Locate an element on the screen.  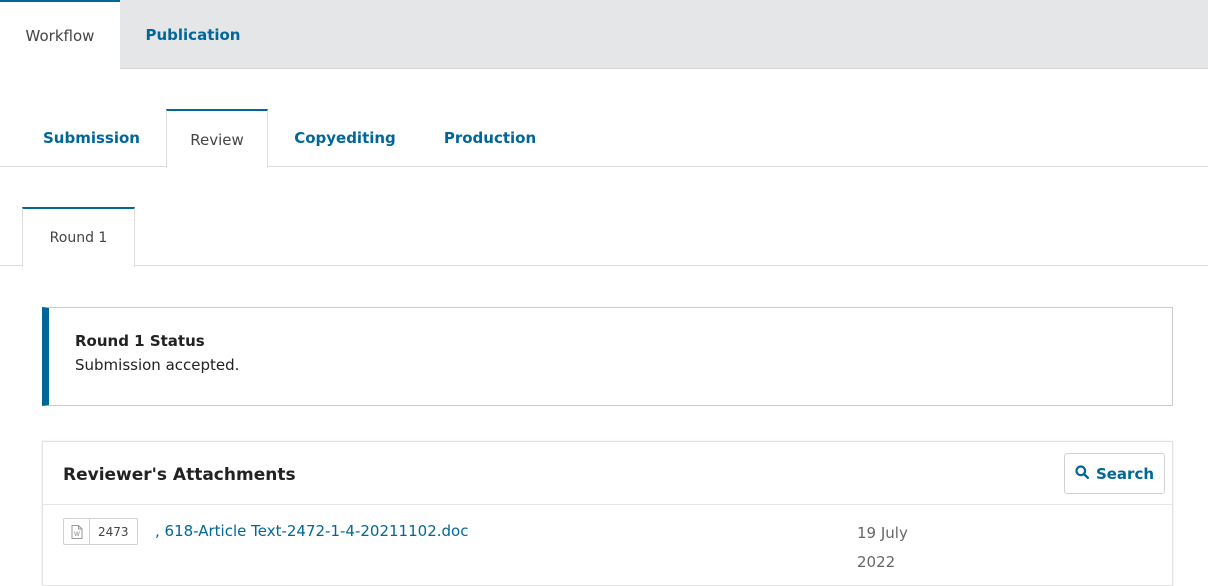
top-tab-bar: Workflow Publication is located at coordinates (604, 35).